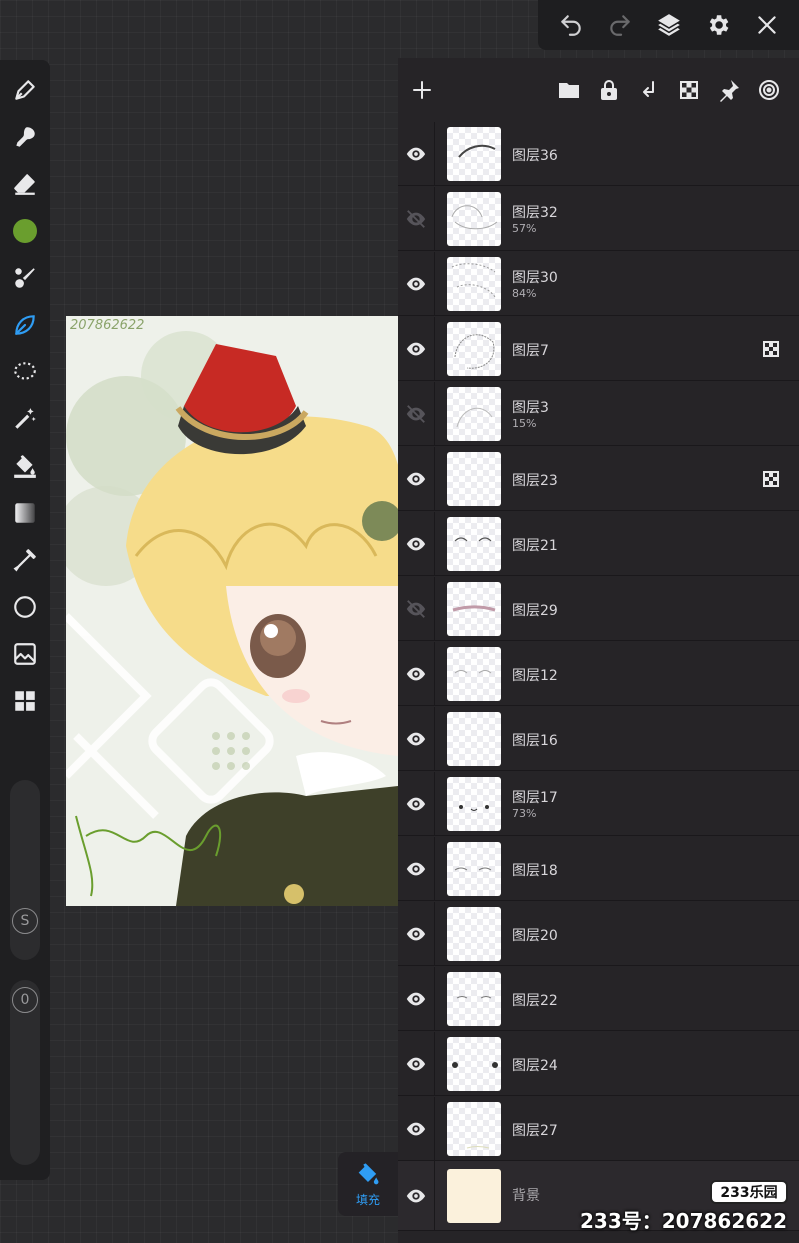 The image size is (799, 1243). Describe the element at coordinates (535, 1001) in the screenshot. I see `layer-name: 图层22` at that location.